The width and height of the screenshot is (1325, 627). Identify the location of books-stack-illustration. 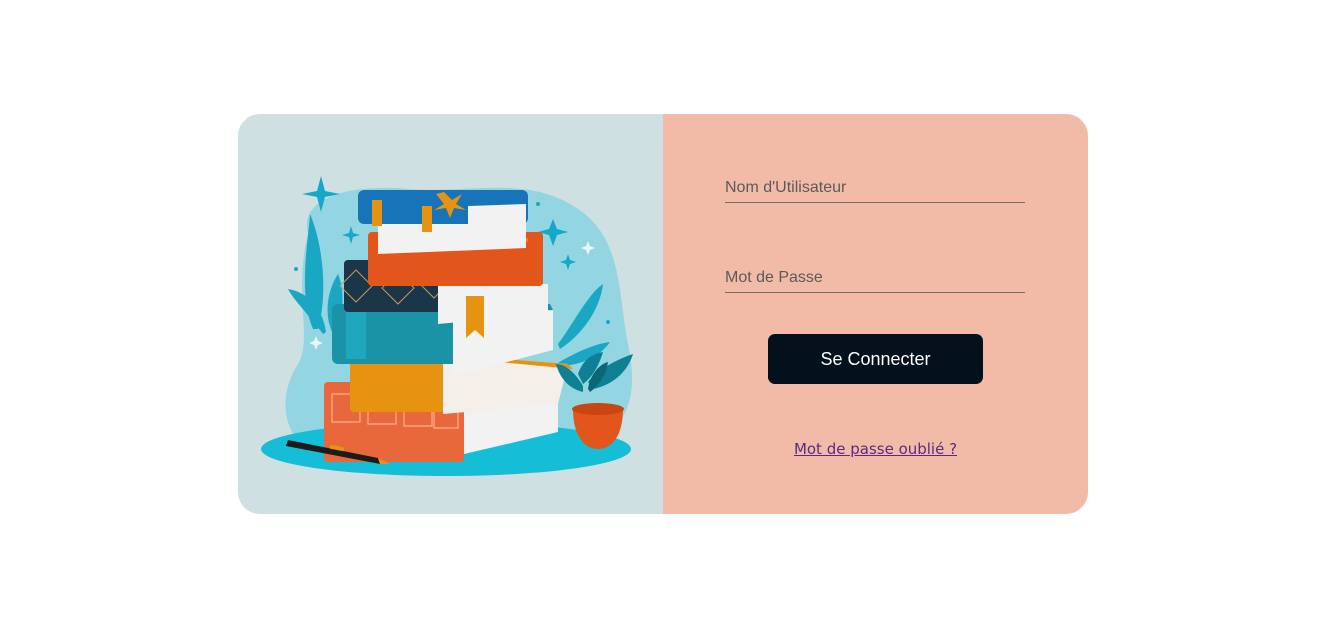
(447, 326).